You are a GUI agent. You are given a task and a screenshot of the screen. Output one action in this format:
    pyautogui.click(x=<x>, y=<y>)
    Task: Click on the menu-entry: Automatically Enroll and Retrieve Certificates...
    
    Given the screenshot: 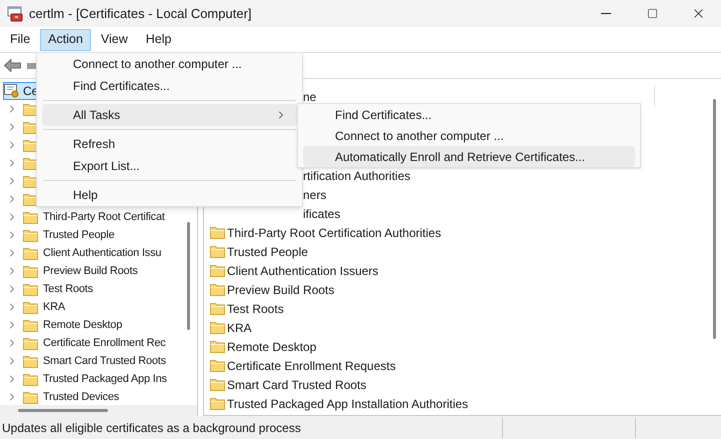 What is the action you would take?
    pyautogui.click(x=469, y=156)
    